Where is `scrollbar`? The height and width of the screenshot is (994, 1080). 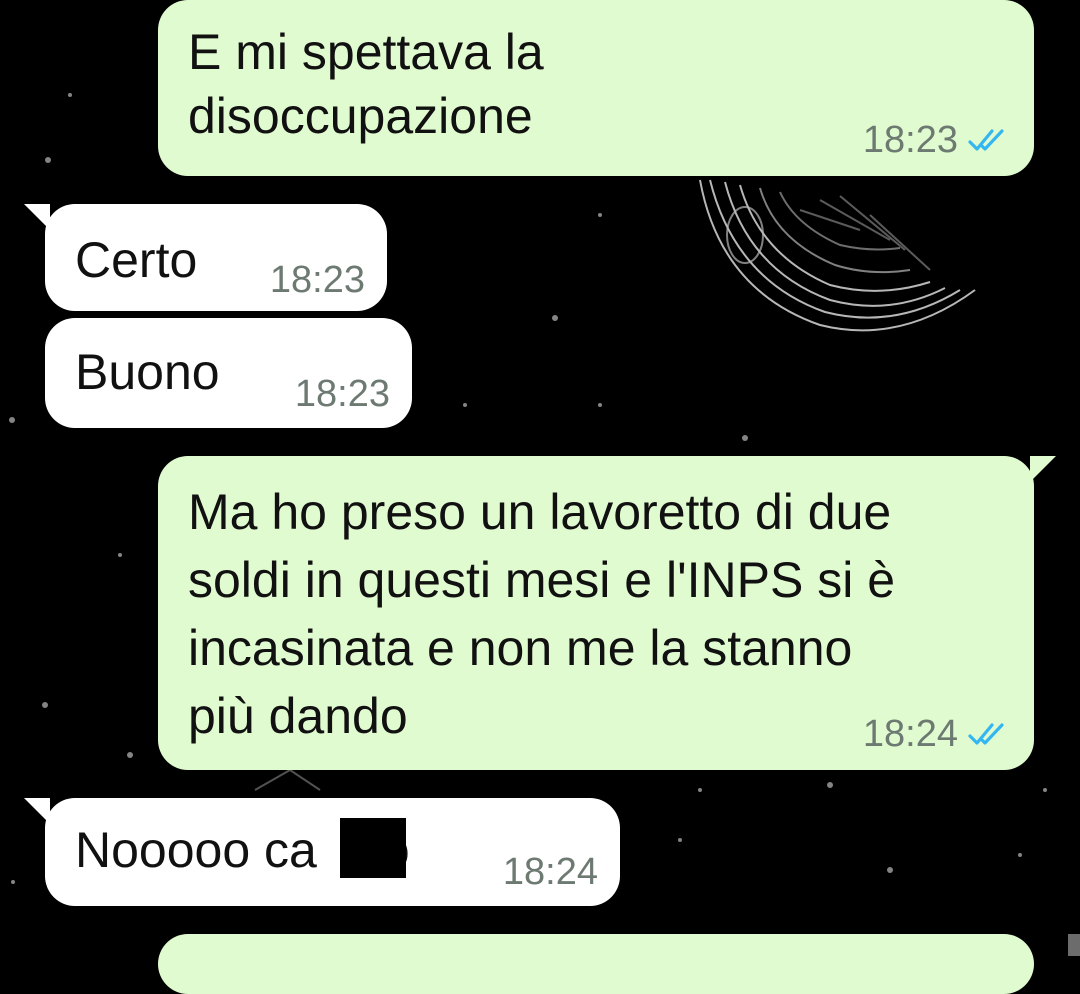 scrollbar is located at coordinates (1074, 945).